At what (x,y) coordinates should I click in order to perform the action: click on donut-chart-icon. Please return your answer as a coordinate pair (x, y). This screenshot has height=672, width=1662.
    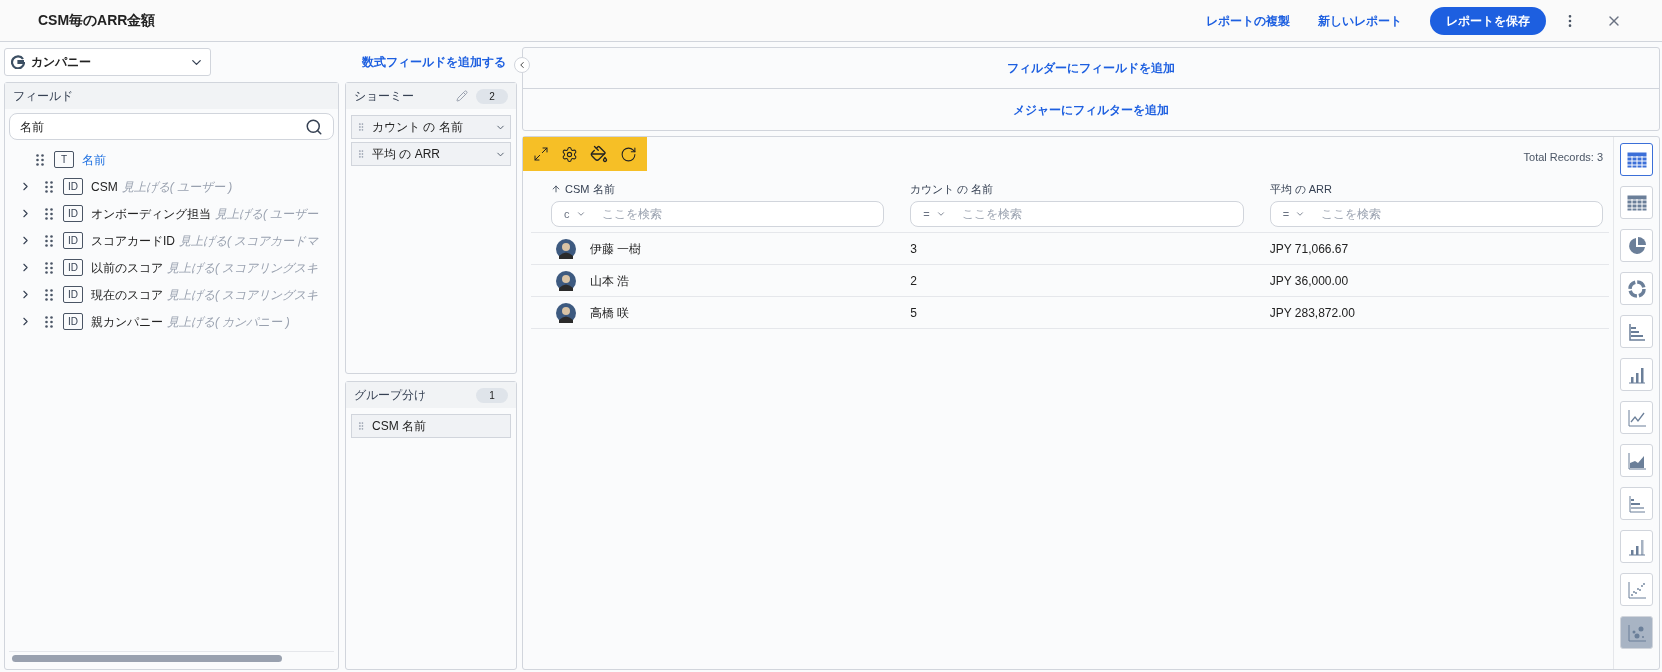
    Looking at the image, I should click on (1636, 288).